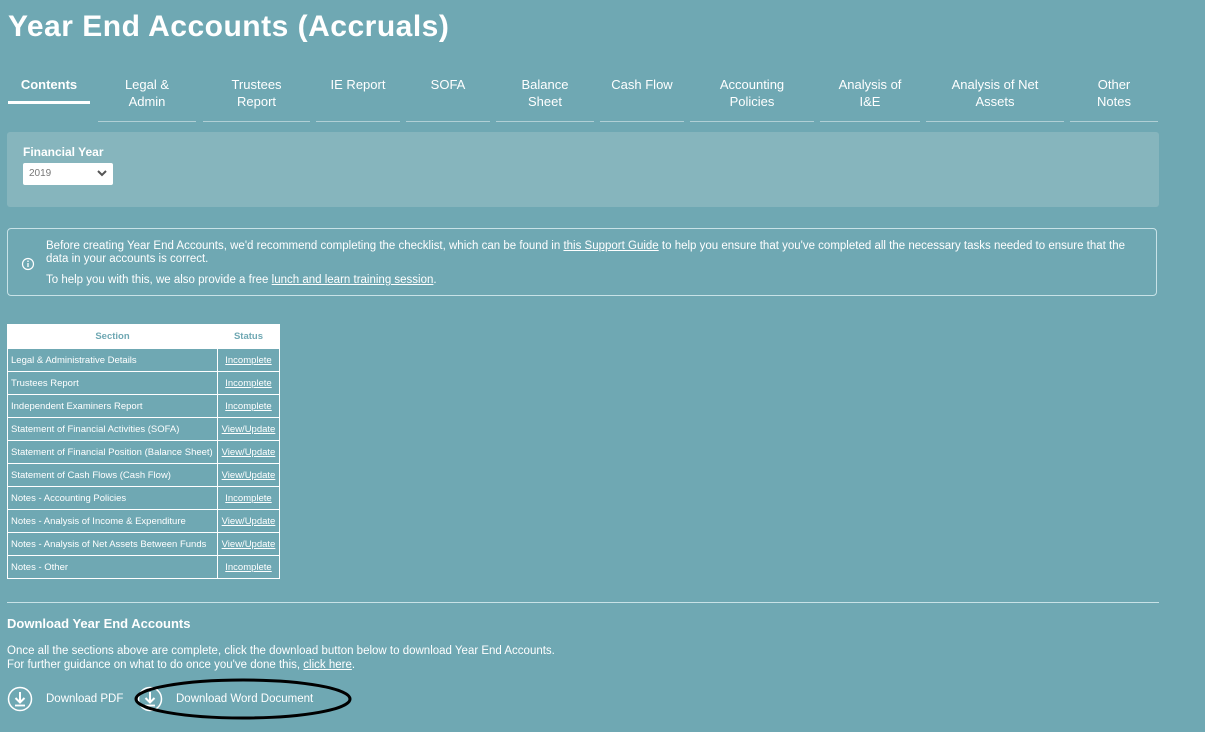  Describe the element at coordinates (327, 665) in the screenshot. I see `guidance-link: click here` at that location.